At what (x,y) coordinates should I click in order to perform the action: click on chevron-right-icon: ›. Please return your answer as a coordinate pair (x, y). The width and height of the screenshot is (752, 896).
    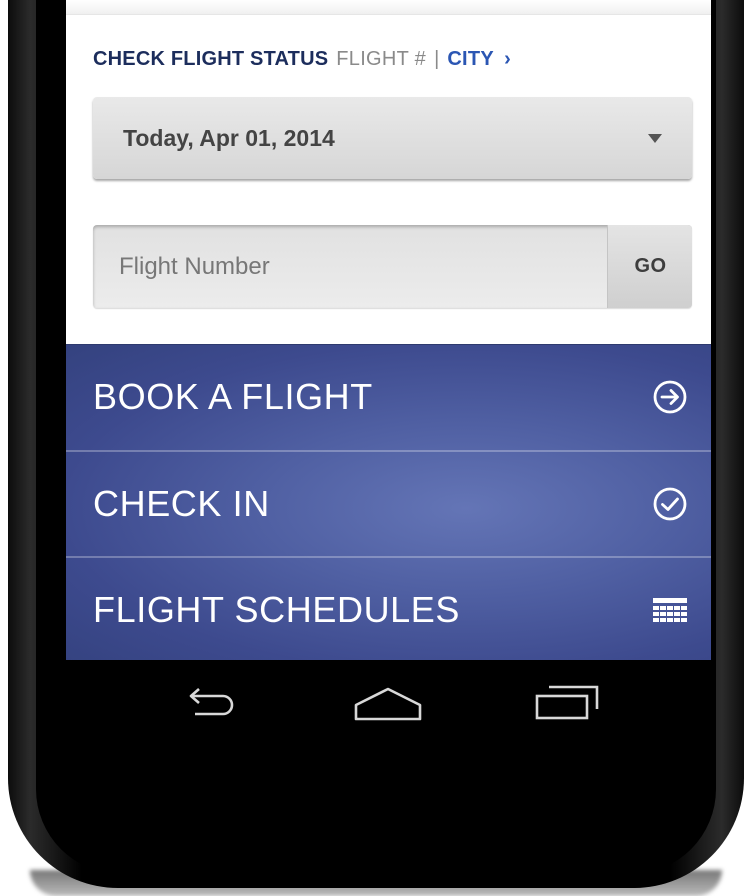
    Looking at the image, I should click on (507, 59).